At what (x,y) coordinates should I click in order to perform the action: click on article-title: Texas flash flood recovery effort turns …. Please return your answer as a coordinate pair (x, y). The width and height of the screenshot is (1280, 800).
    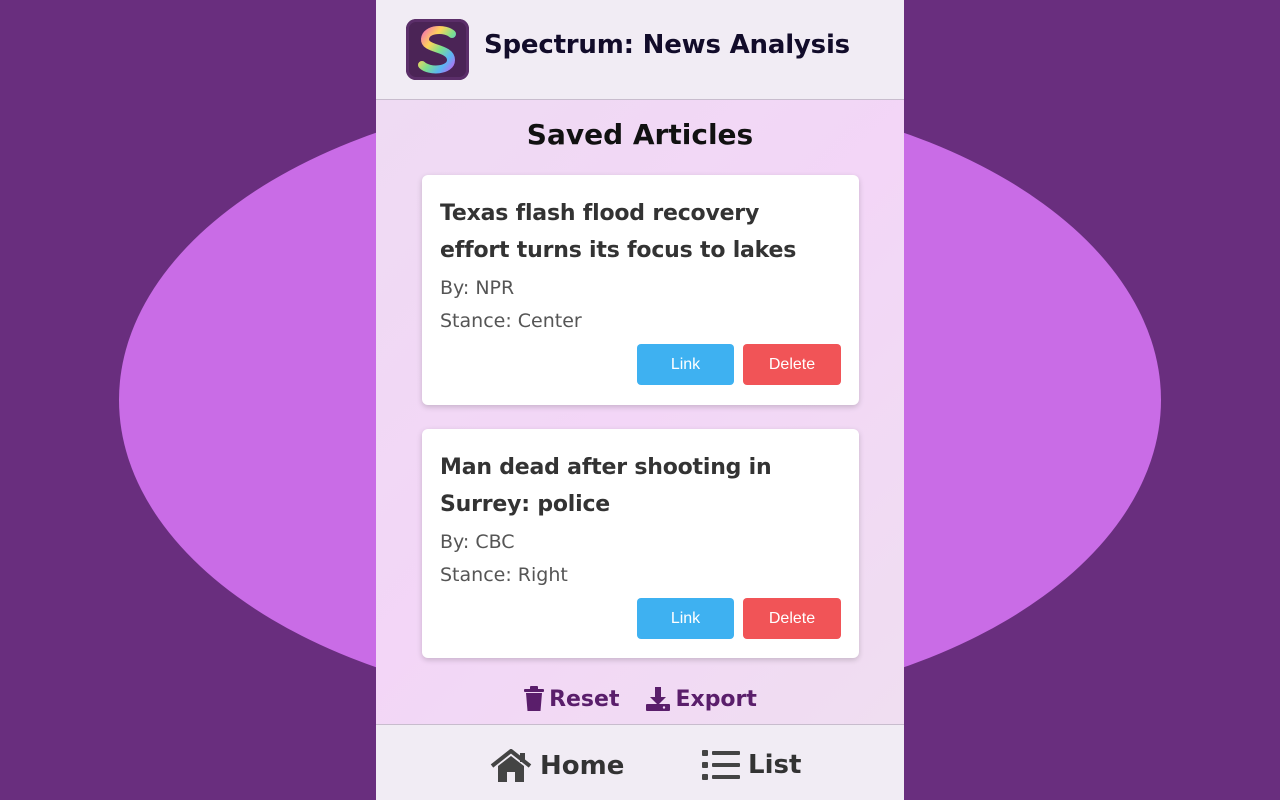
    Looking at the image, I should click on (618, 232).